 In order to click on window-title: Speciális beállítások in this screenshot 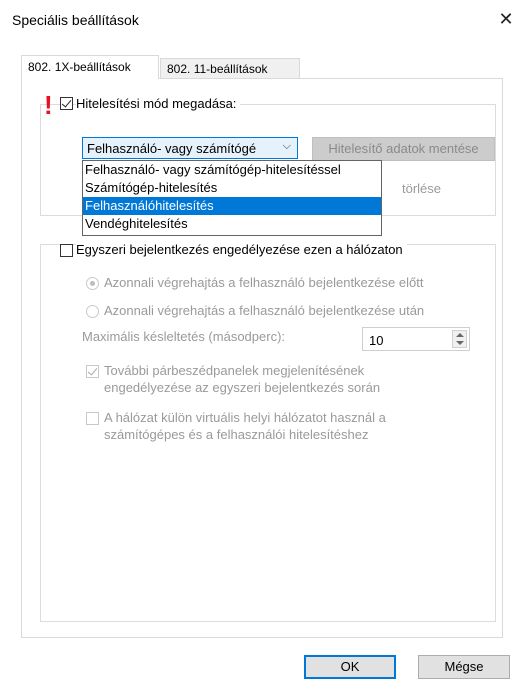, I will do `click(75, 20)`.